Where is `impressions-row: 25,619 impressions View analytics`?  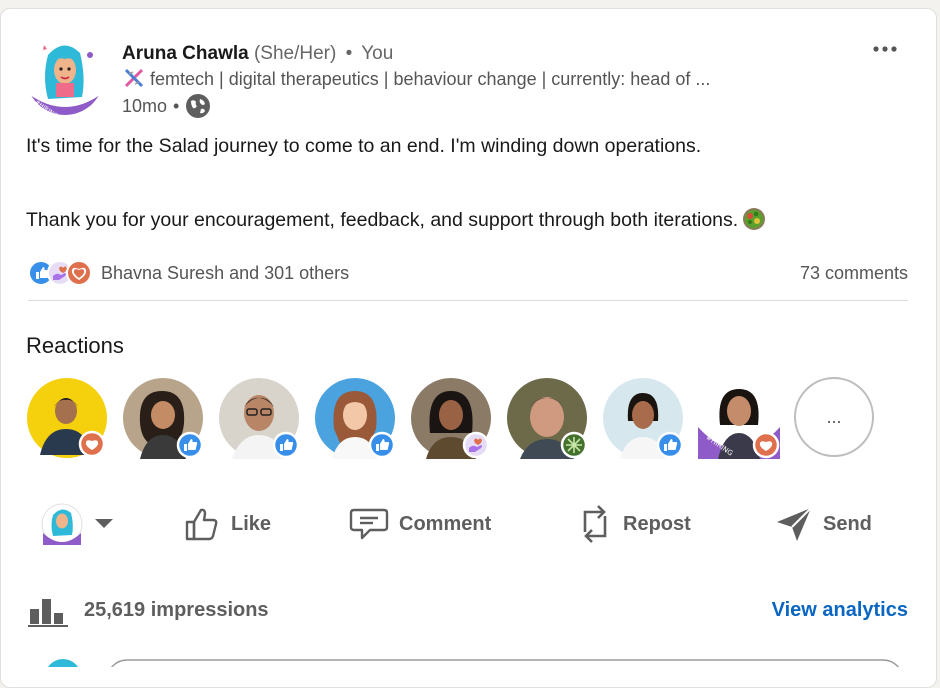 impressions-row: 25,619 impressions View analytics is located at coordinates (468, 612).